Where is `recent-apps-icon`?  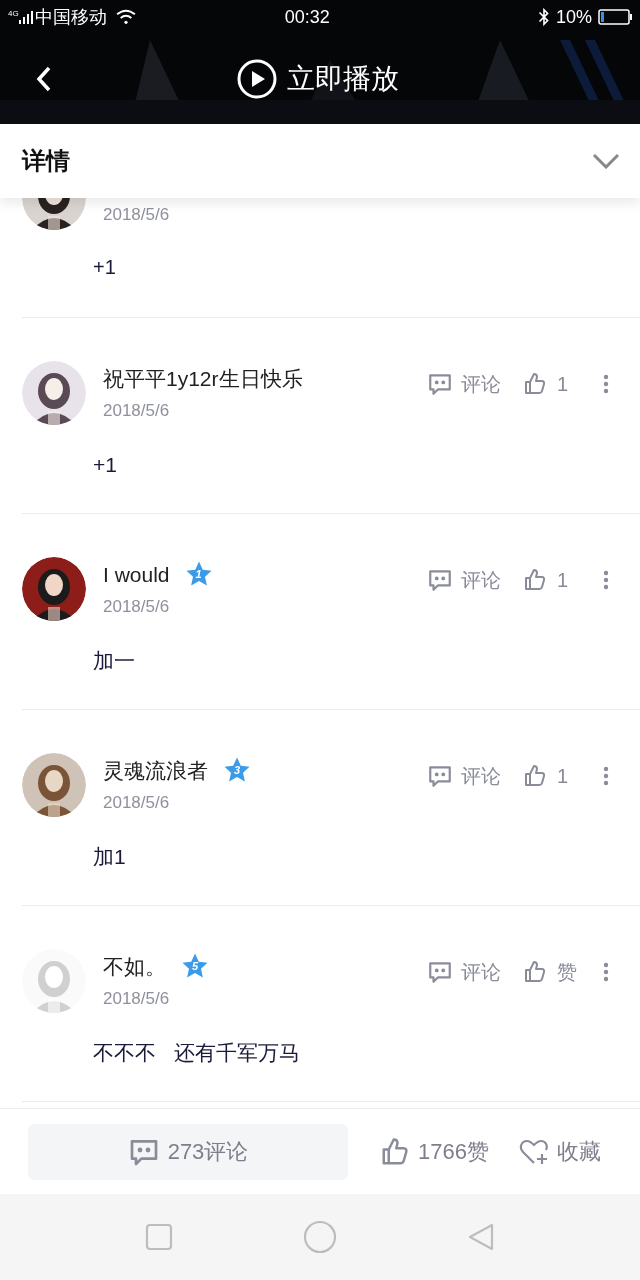 recent-apps-icon is located at coordinates (159, 1237).